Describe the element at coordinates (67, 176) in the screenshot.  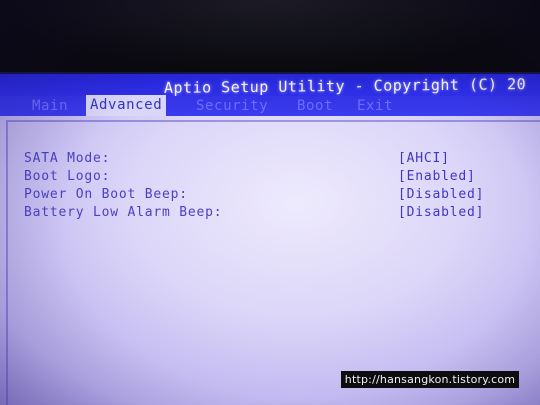
I see `setting-label: Boot Logo:` at that location.